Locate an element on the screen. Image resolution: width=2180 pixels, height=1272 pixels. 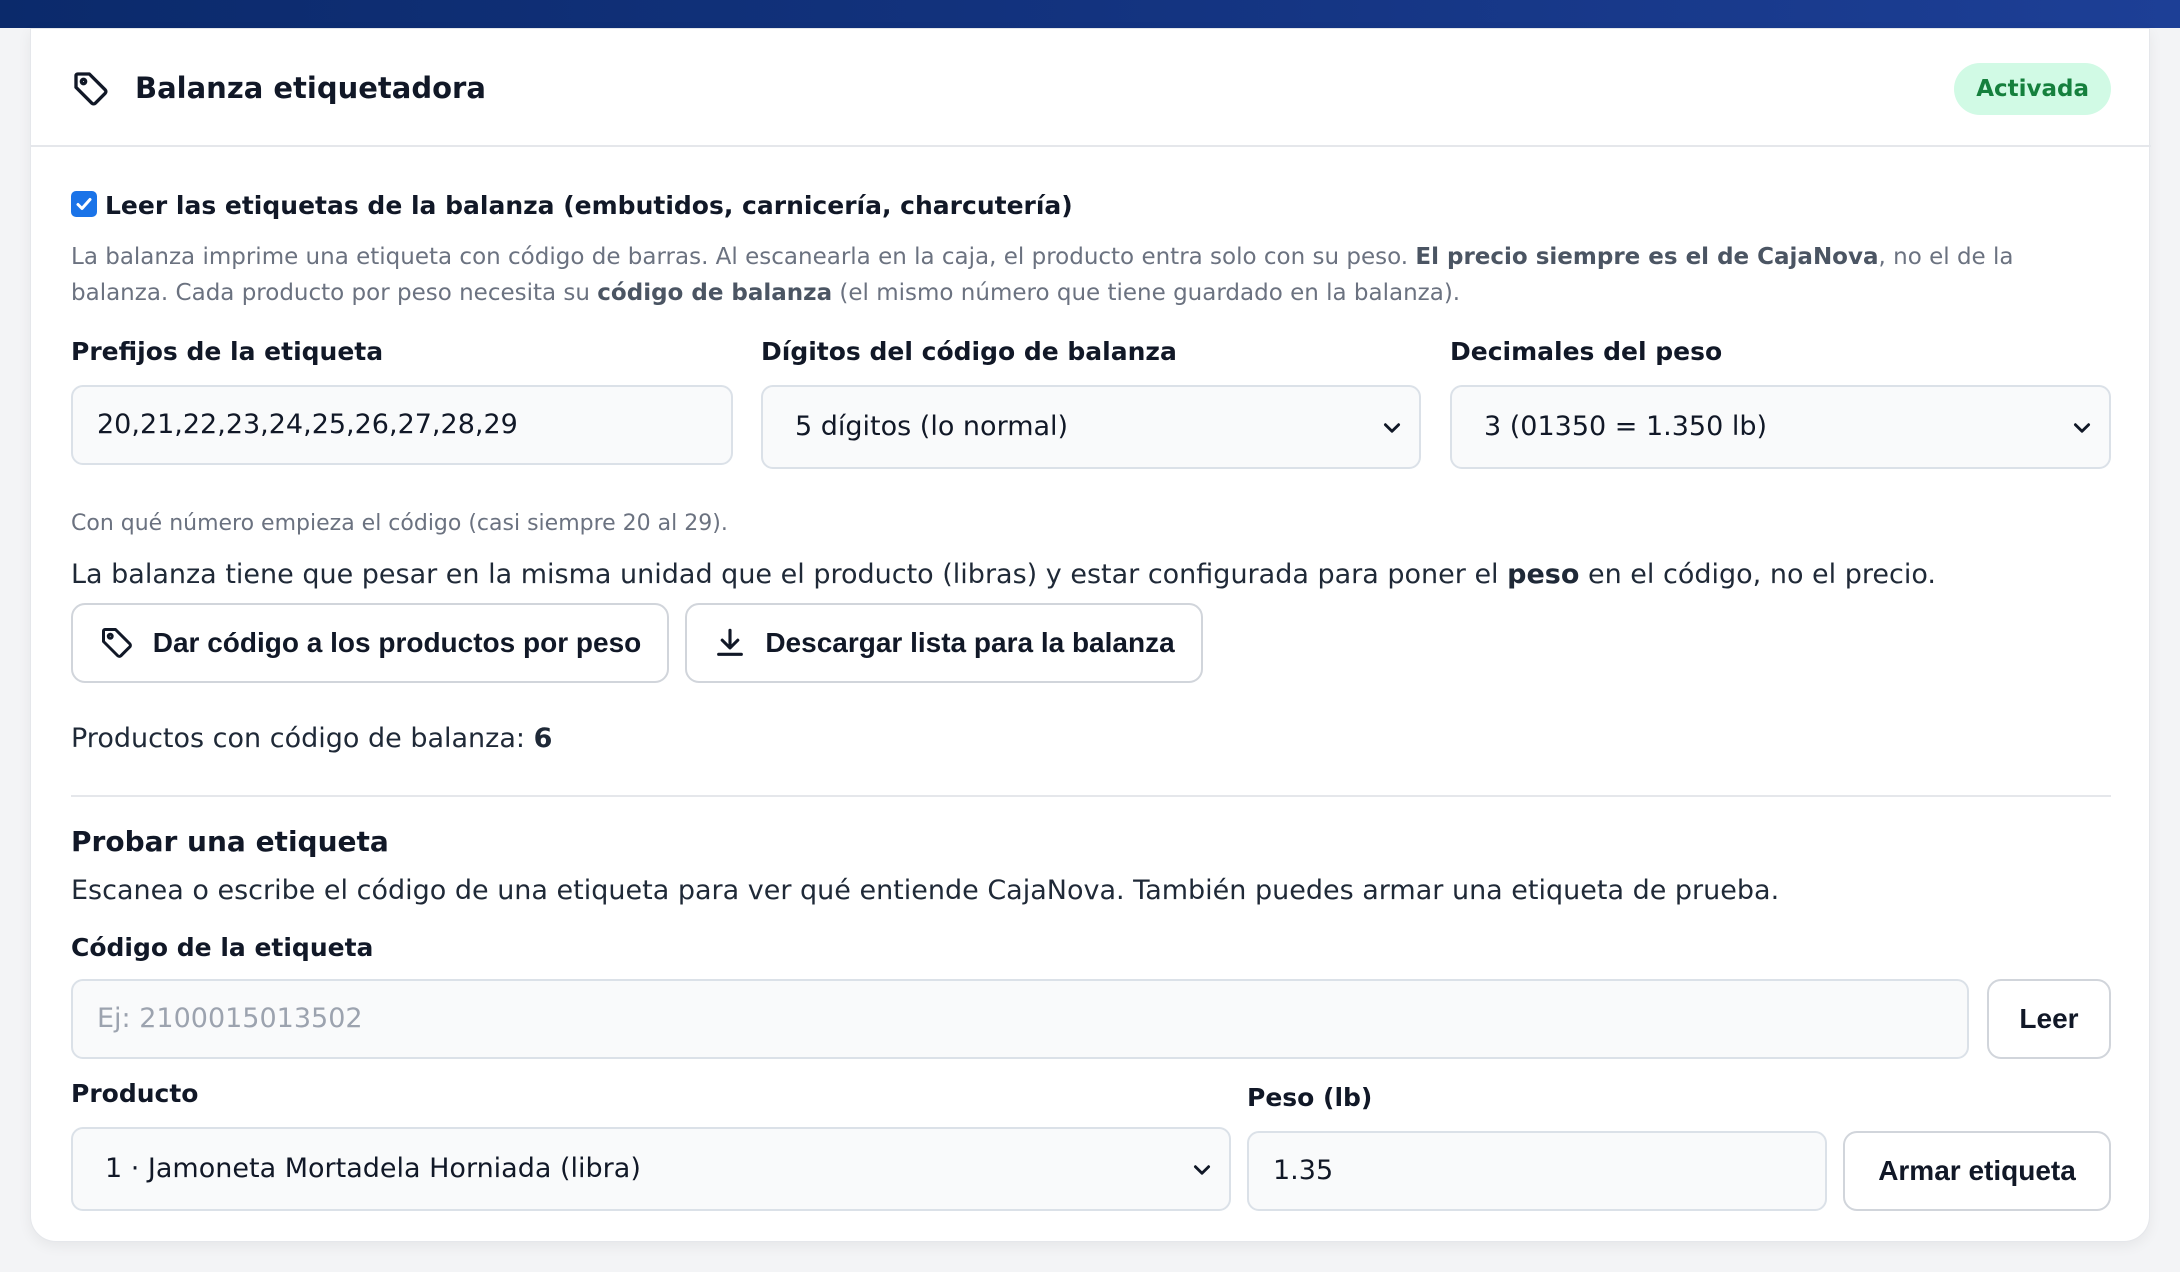
card-header: Balanza etiquetadora Activada is located at coordinates (1091, 88).